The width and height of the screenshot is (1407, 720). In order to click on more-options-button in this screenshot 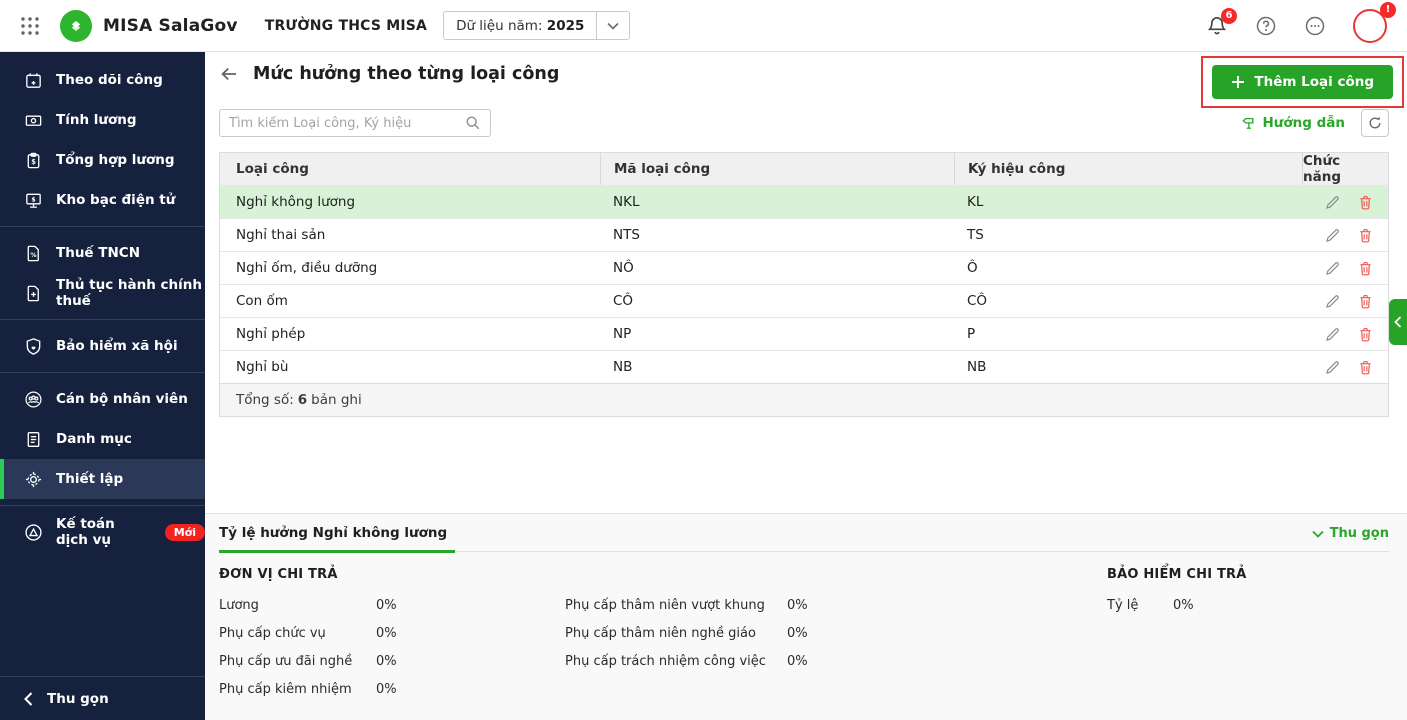, I will do `click(1315, 26)`.